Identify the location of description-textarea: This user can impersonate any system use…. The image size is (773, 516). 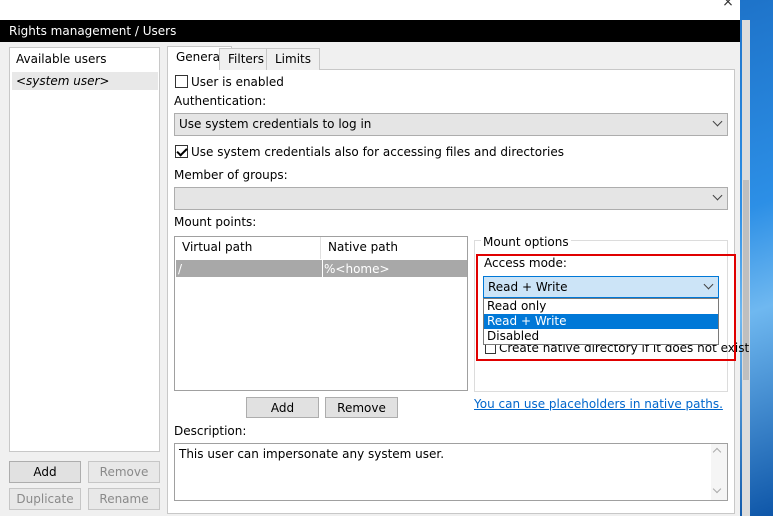
(451, 472).